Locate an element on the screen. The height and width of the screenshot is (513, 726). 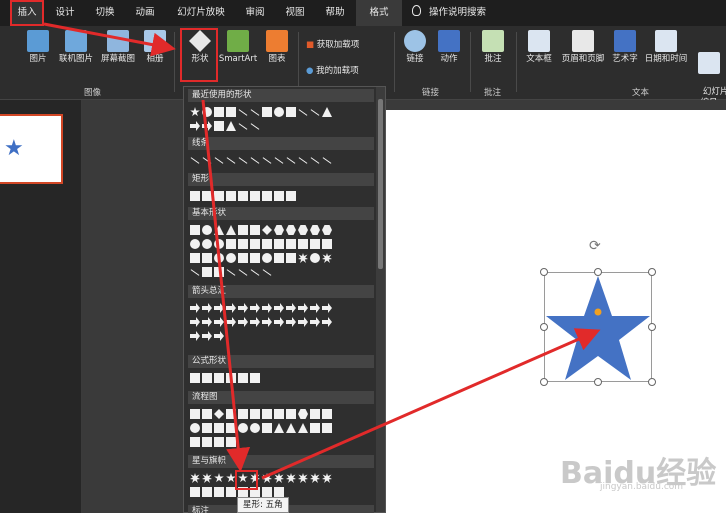
tab-animations: 动画 is located at coordinates (145, 13).